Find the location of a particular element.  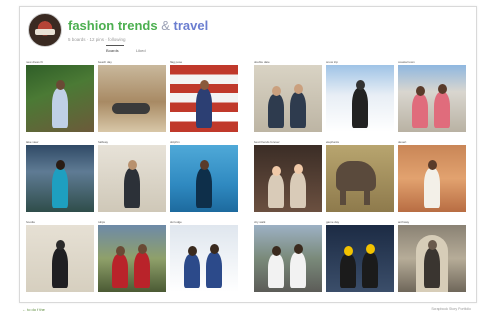

profile-meta: 5 boards · 12 pins · following is located at coordinates (97, 39).